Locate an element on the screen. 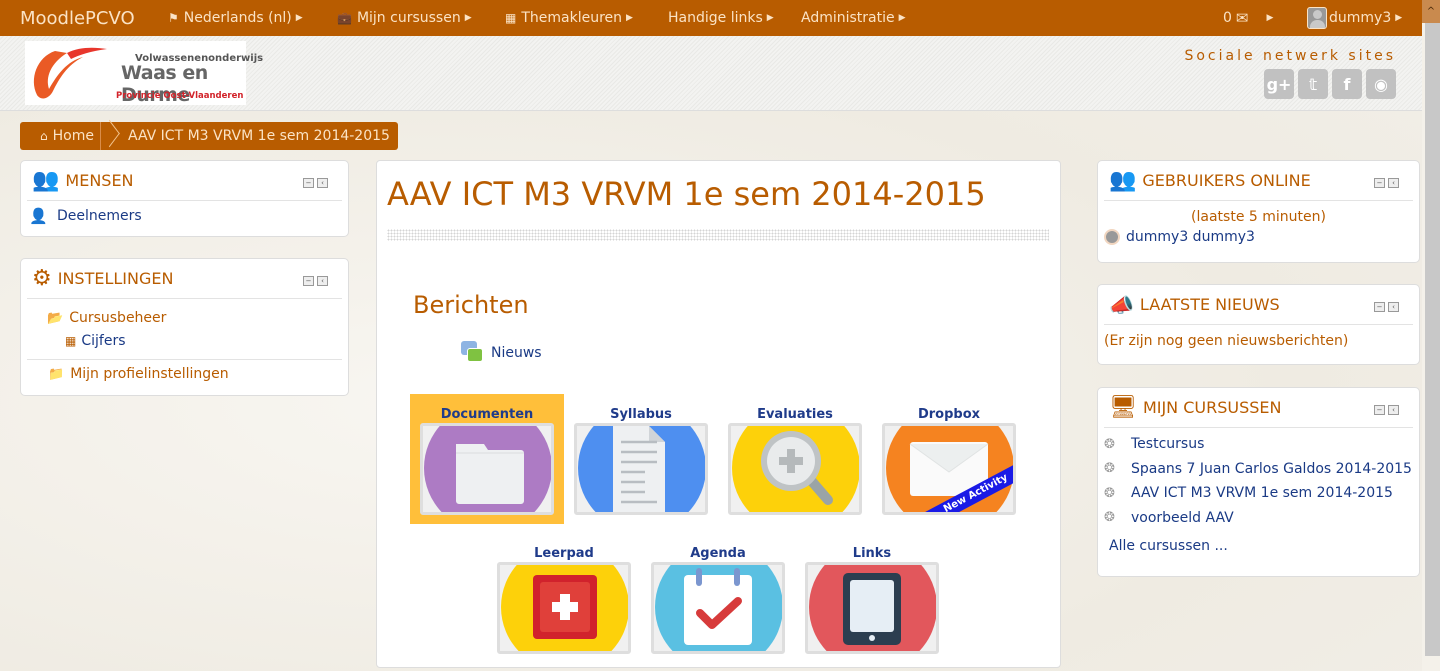 The height and width of the screenshot is (671, 1440). grades-link: Cijfers is located at coordinates (103, 341).